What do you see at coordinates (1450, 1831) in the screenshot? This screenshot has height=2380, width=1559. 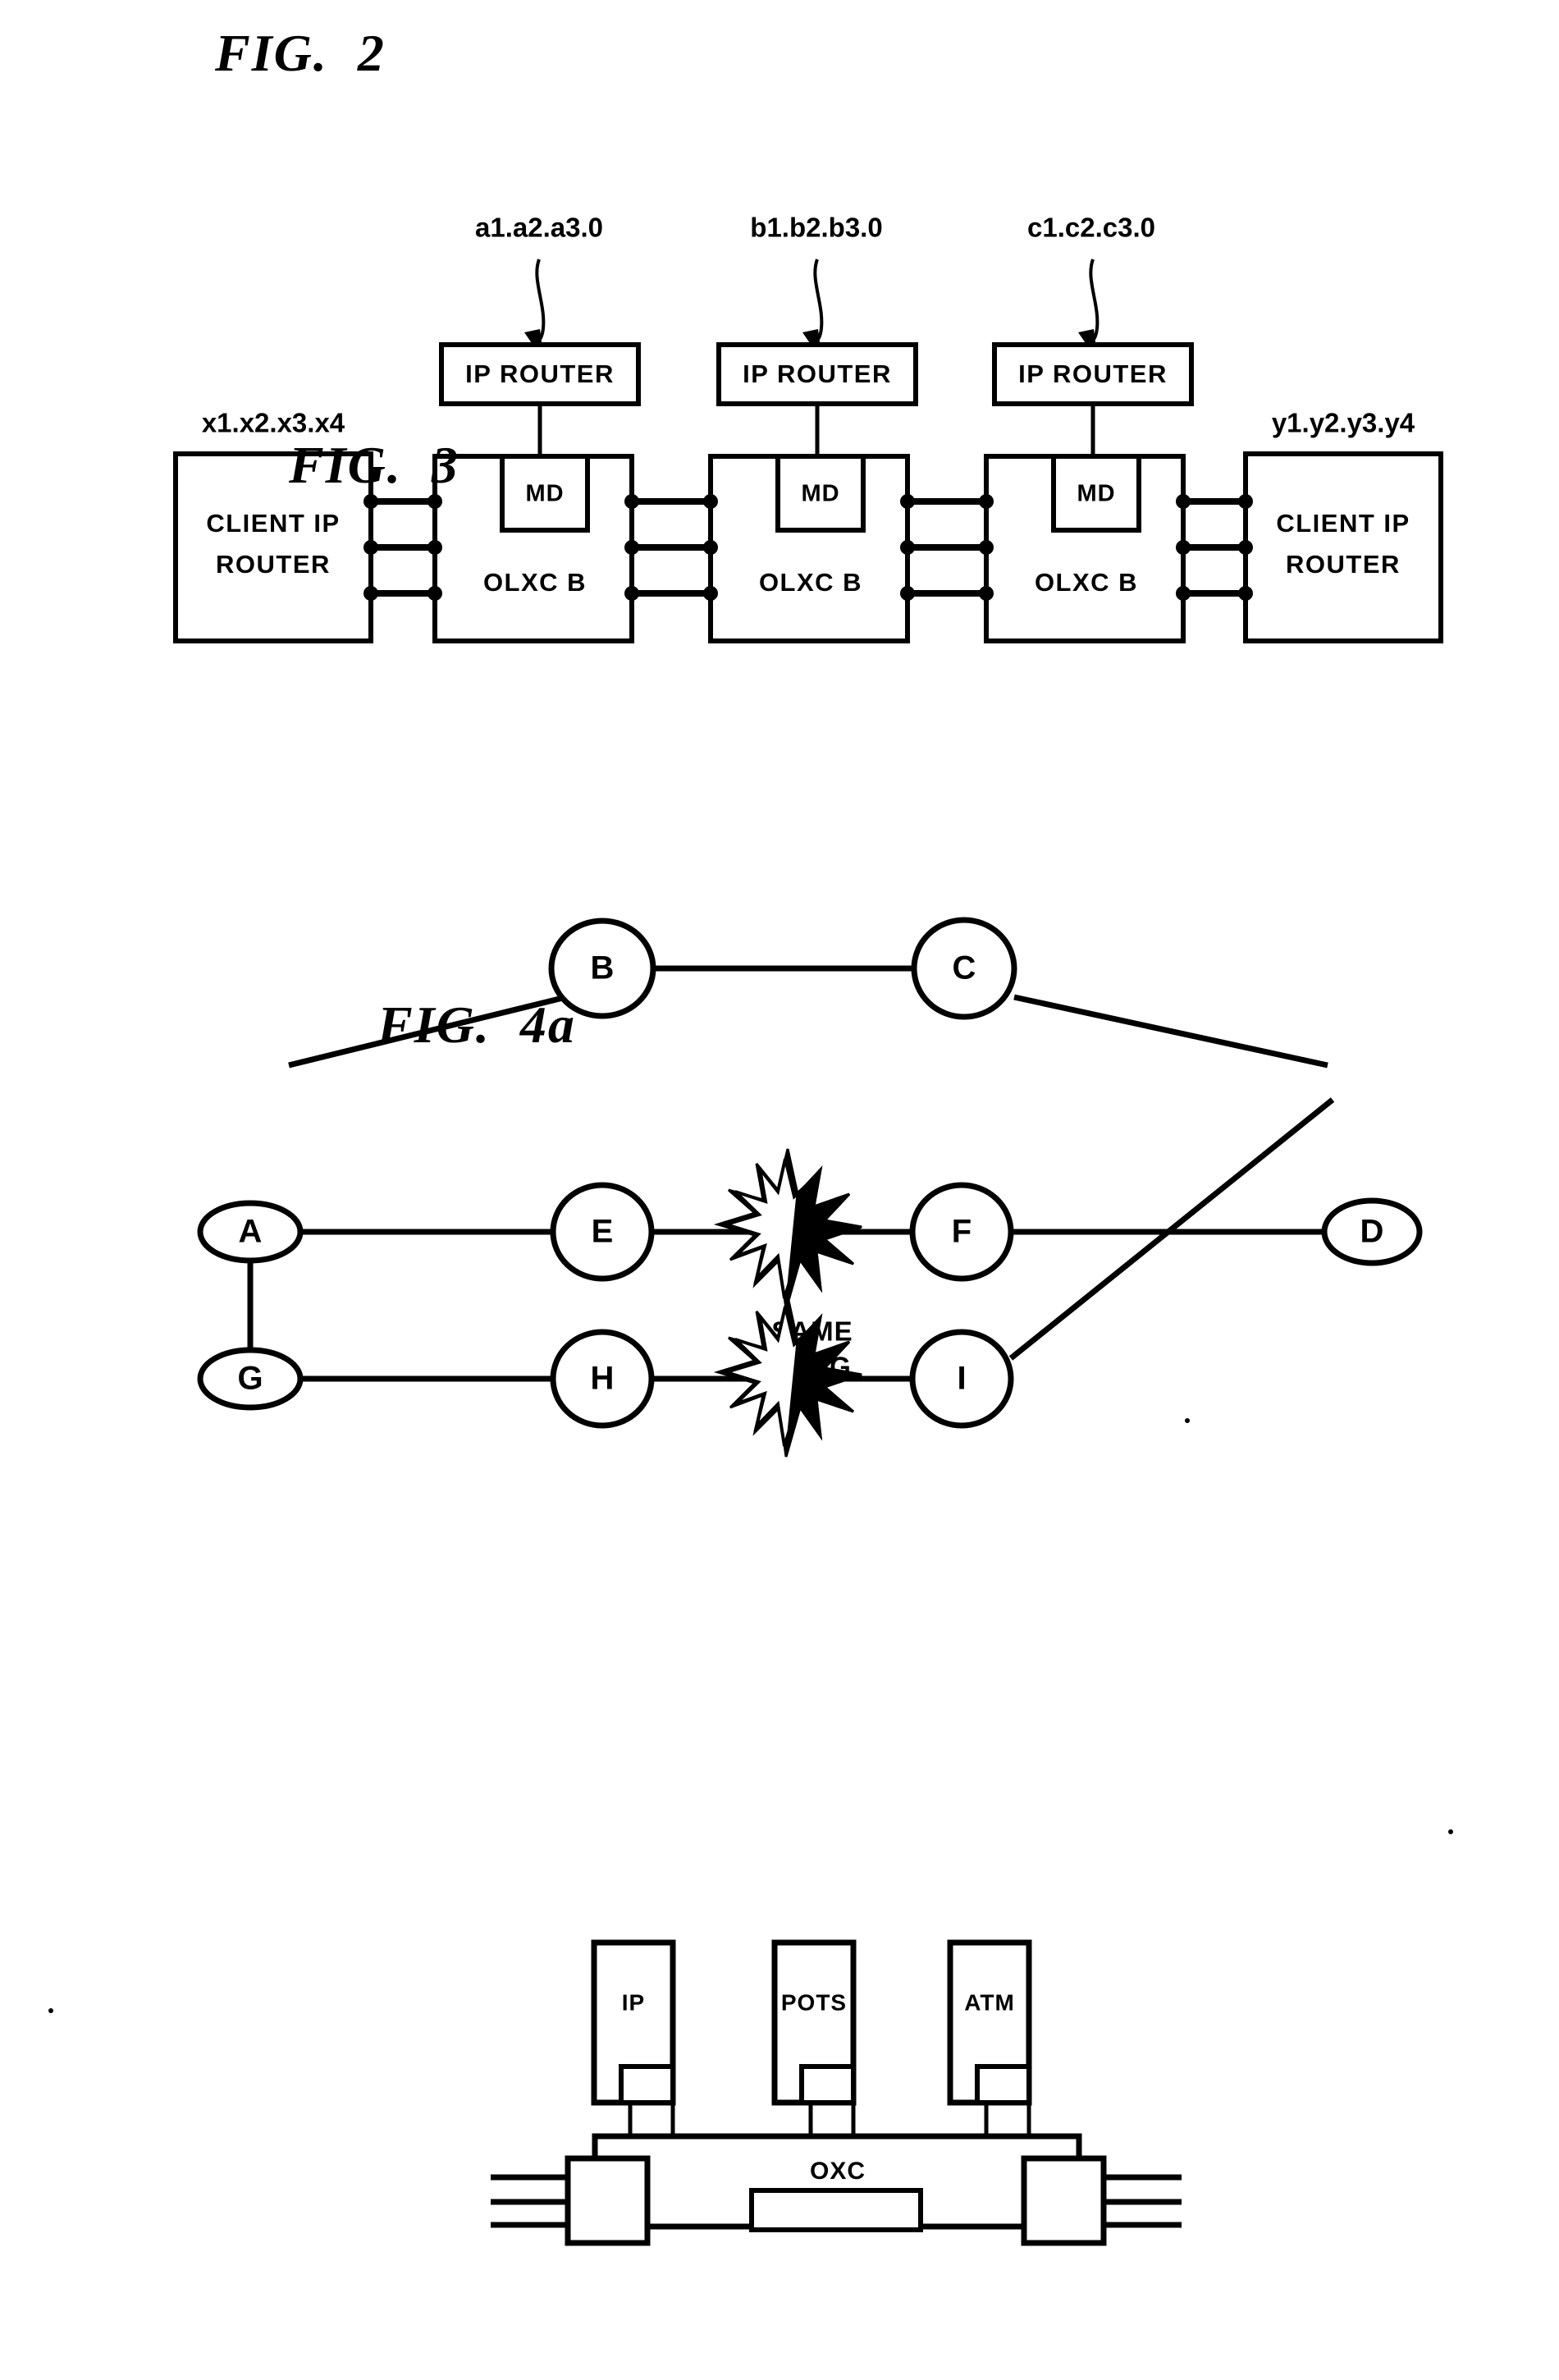 I see `scan-speck-right` at bounding box center [1450, 1831].